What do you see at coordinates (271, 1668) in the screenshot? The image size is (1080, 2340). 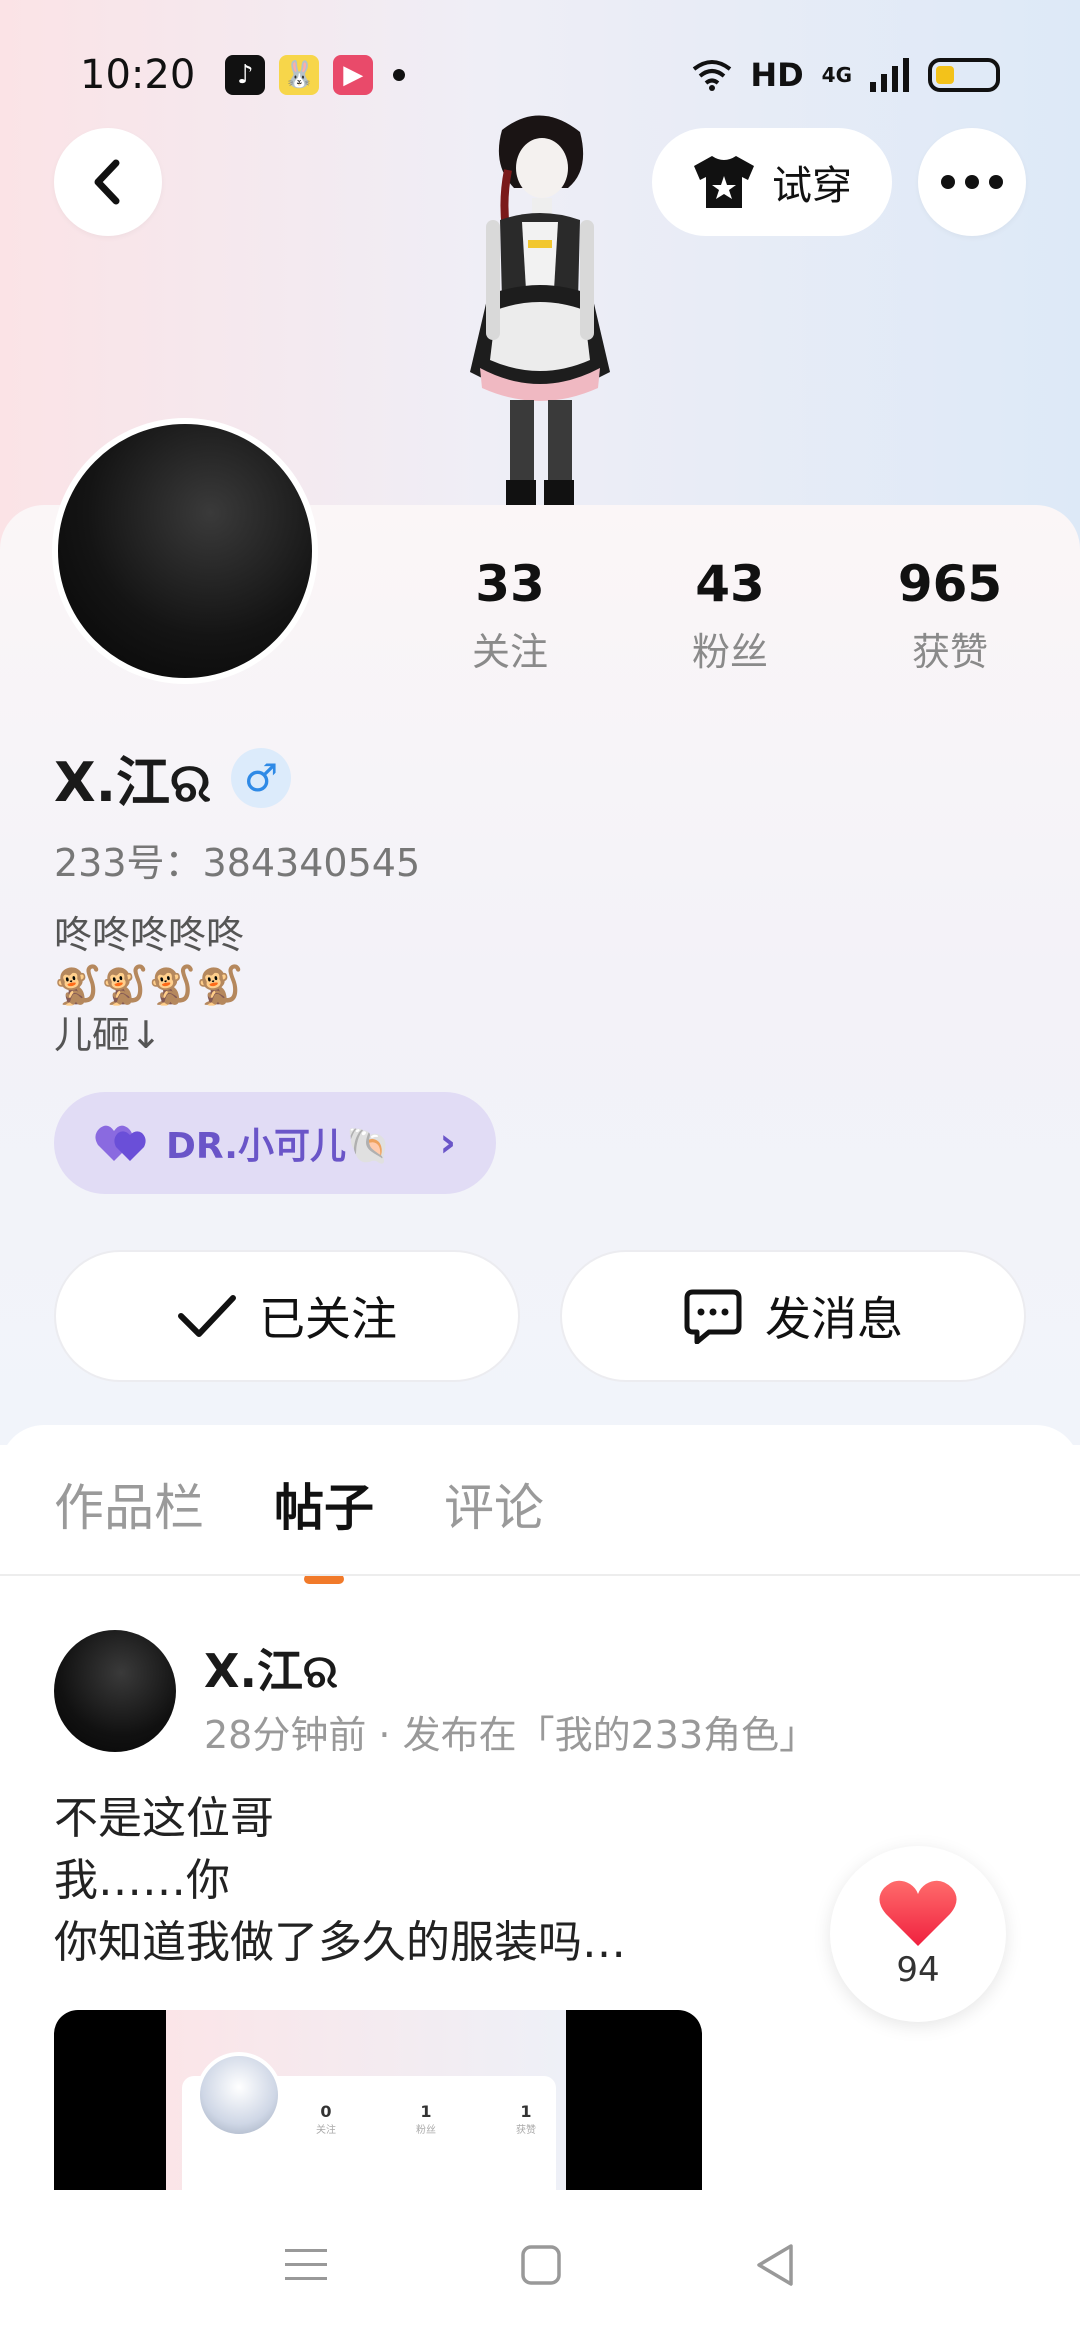 I see `post-author-name: X.江ର` at bounding box center [271, 1668].